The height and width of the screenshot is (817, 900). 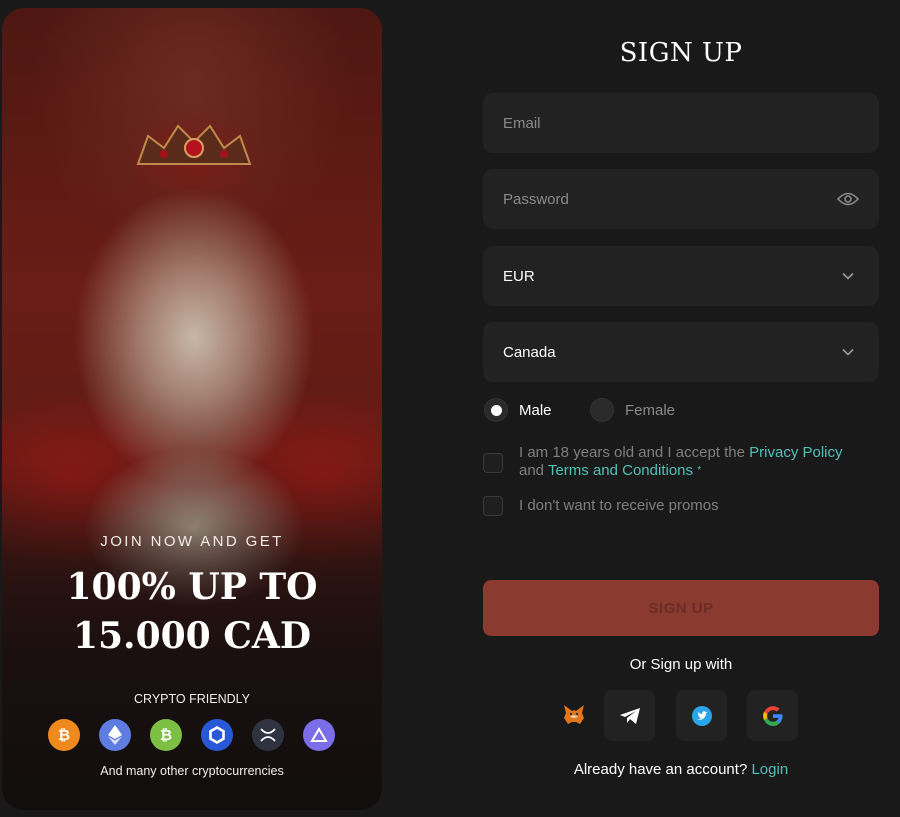 What do you see at coordinates (518, 410) in the screenshot?
I see `gender-male-option: Male` at bounding box center [518, 410].